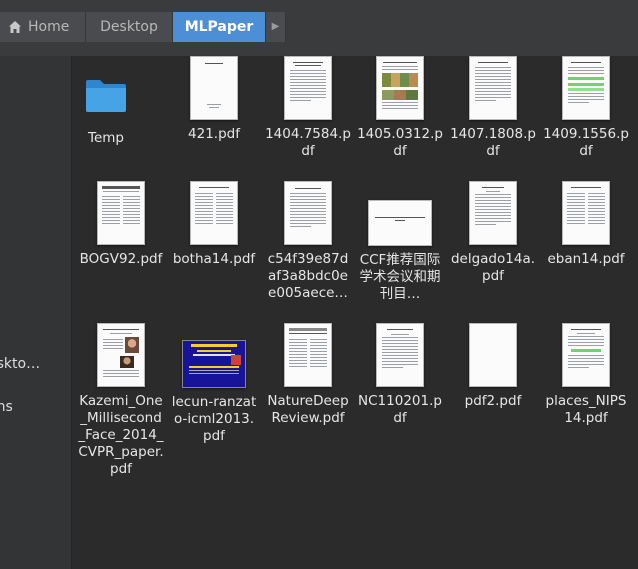 This screenshot has height=569, width=638. Describe the element at coordinates (121, 259) in the screenshot. I see `file-name: BOGV92.pdf` at that location.